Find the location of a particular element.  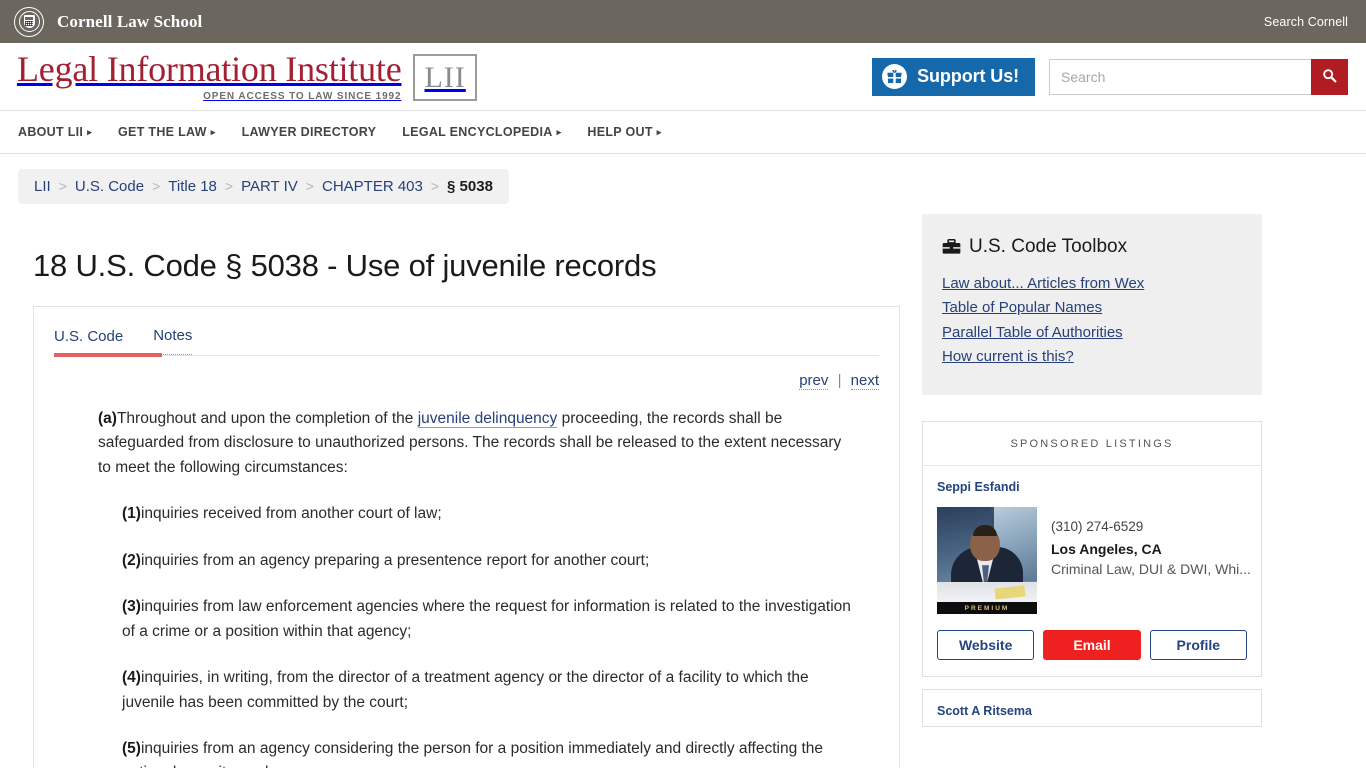

nav-item-lawyer-directory: LAWYER DIRECTORY is located at coordinates (309, 132).